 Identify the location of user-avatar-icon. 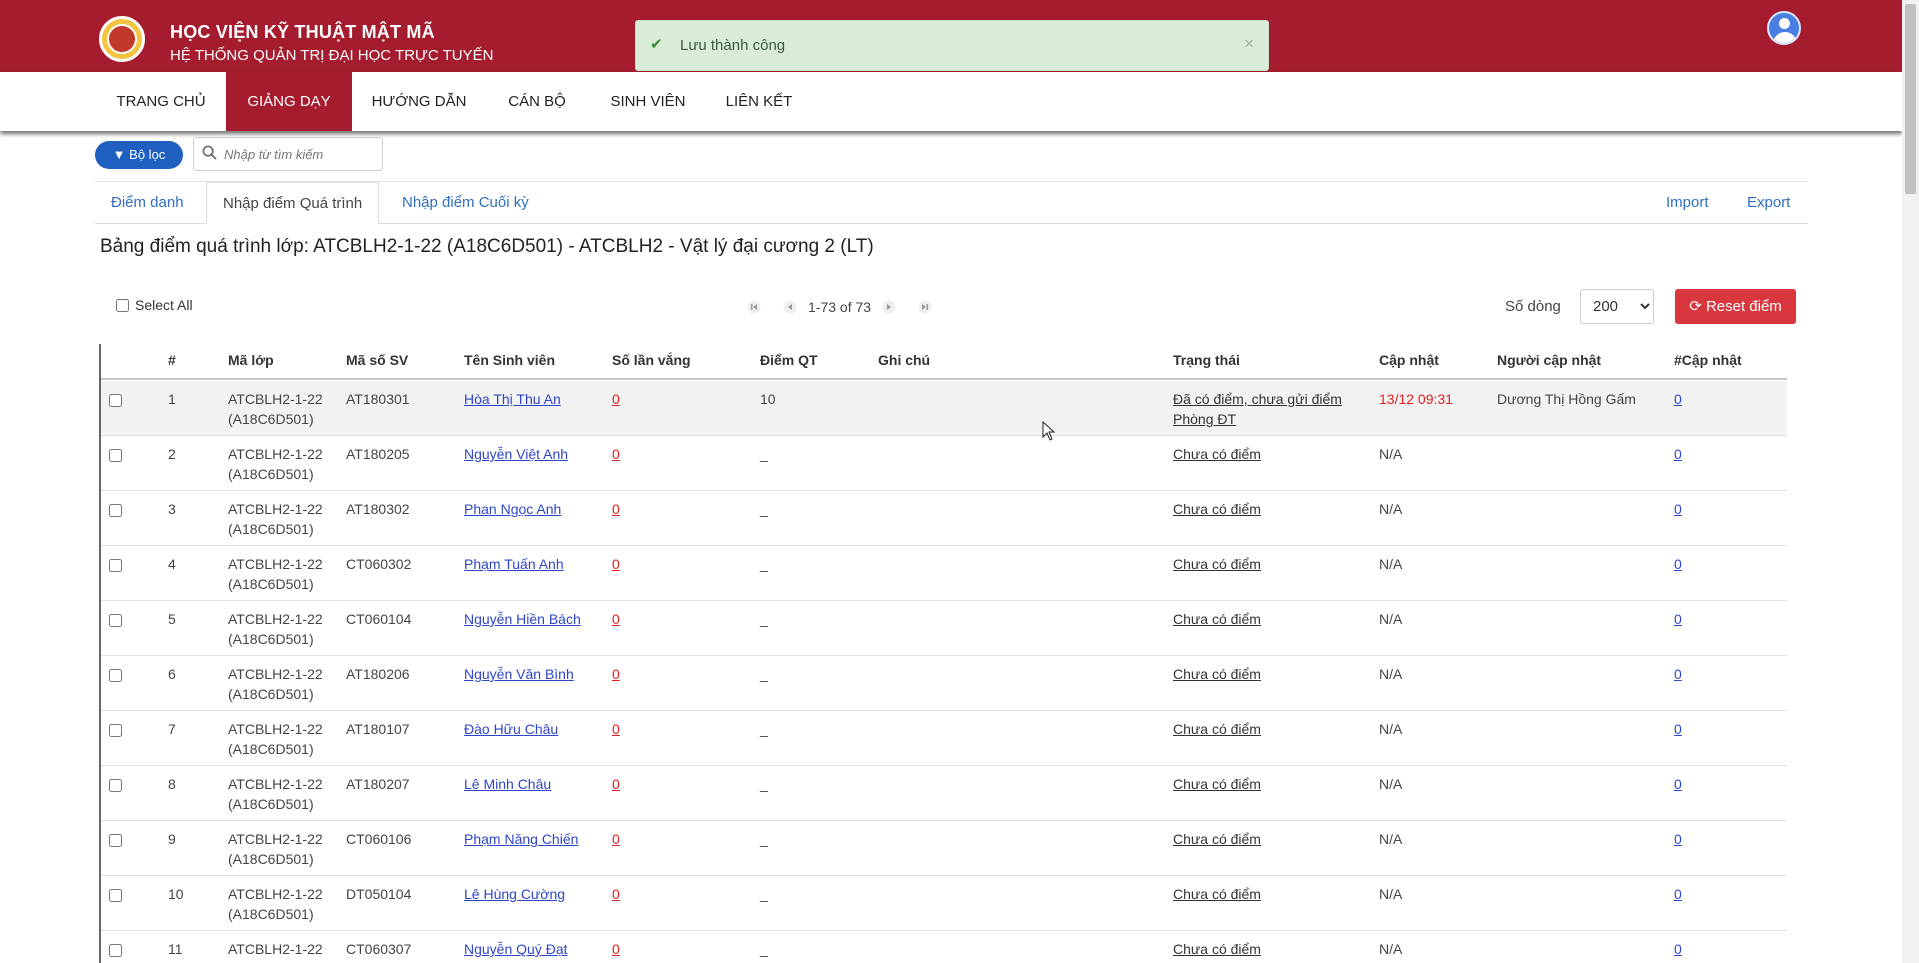
(1784, 28).